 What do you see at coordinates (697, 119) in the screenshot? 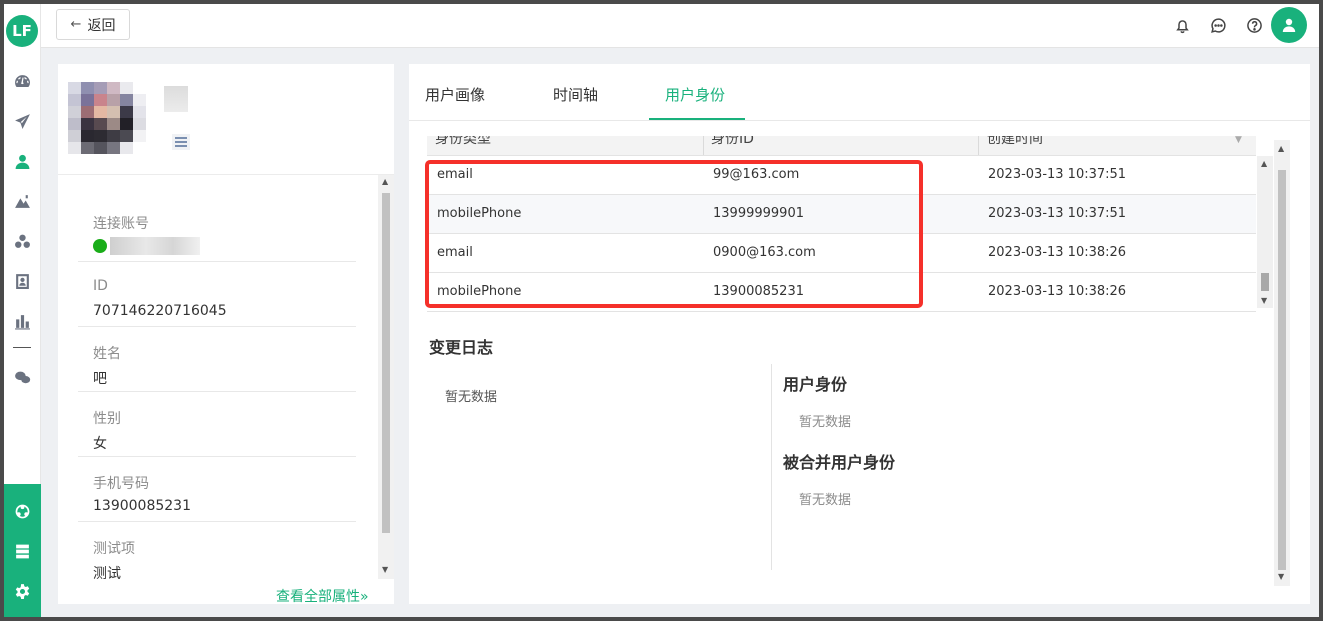
I see `active-tab-indicator` at bounding box center [697, 119].